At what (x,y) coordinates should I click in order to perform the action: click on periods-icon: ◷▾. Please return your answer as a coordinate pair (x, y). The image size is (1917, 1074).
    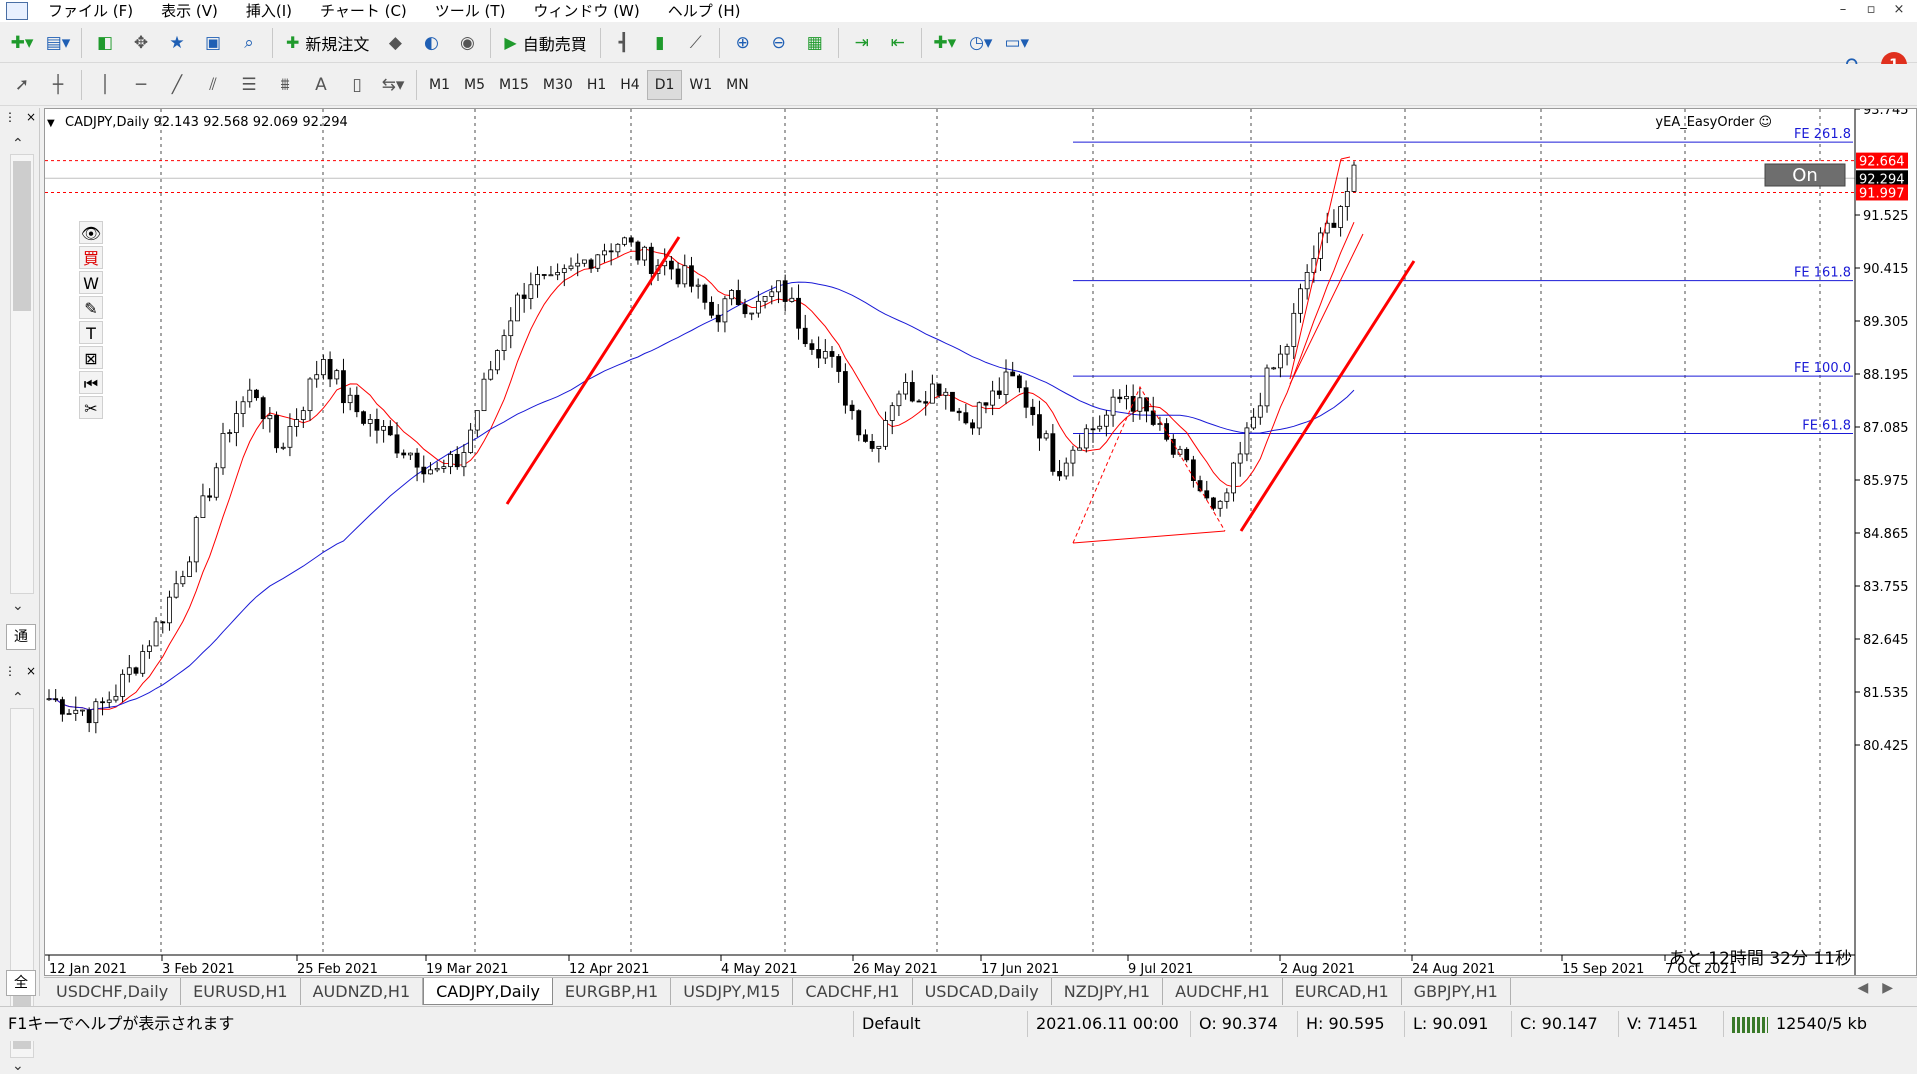
    Looking at the image, I should click on (981, 43).